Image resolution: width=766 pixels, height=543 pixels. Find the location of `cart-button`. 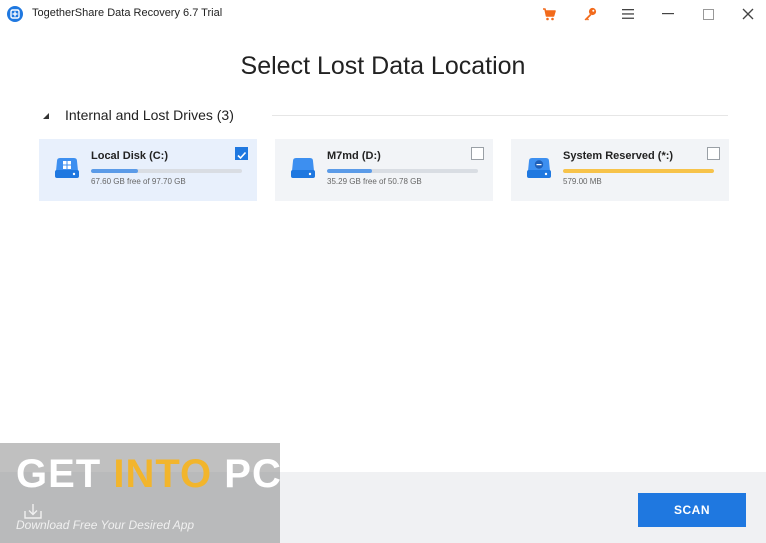

cart-button is located at coordinates (549, 14).